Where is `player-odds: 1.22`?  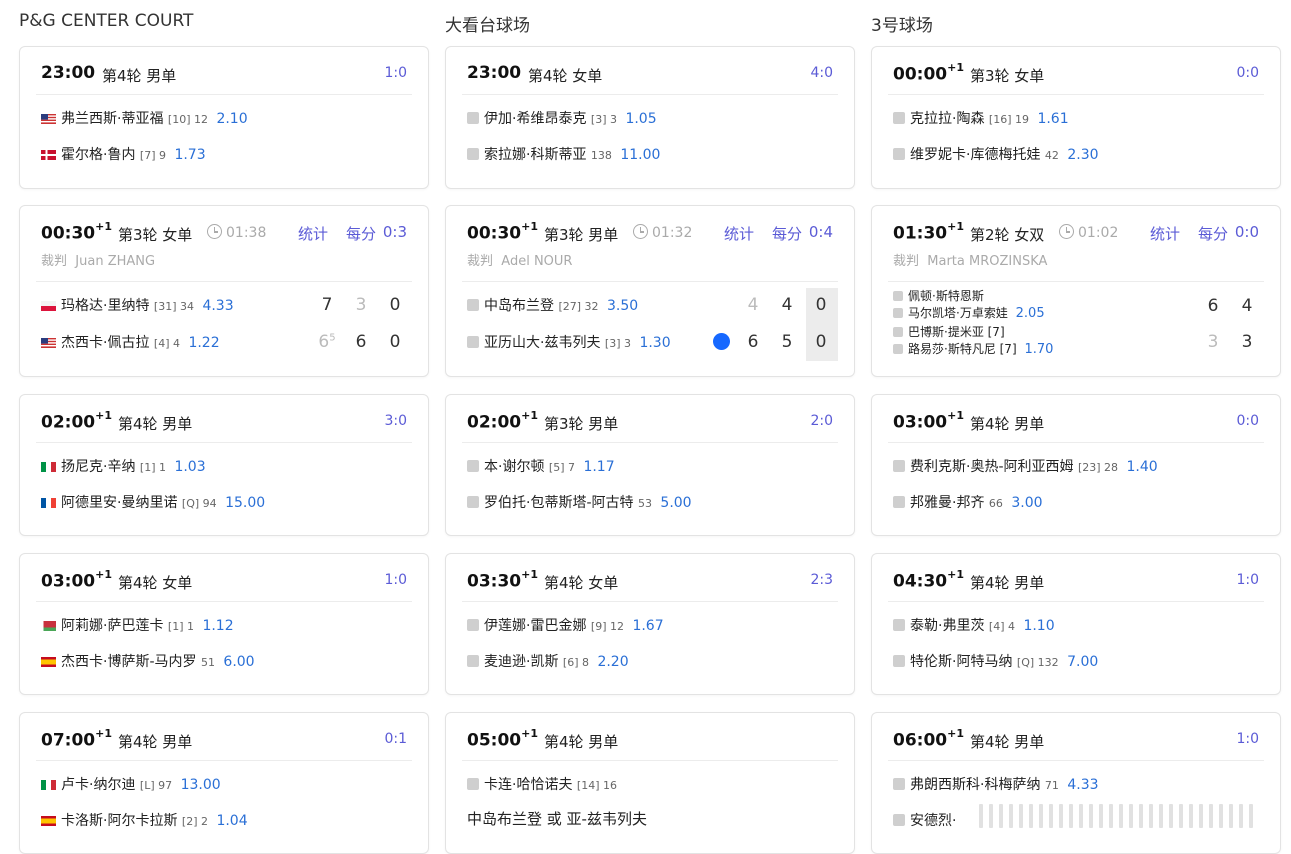
player-odds: 1.22 is located at coordinates (203, 343).